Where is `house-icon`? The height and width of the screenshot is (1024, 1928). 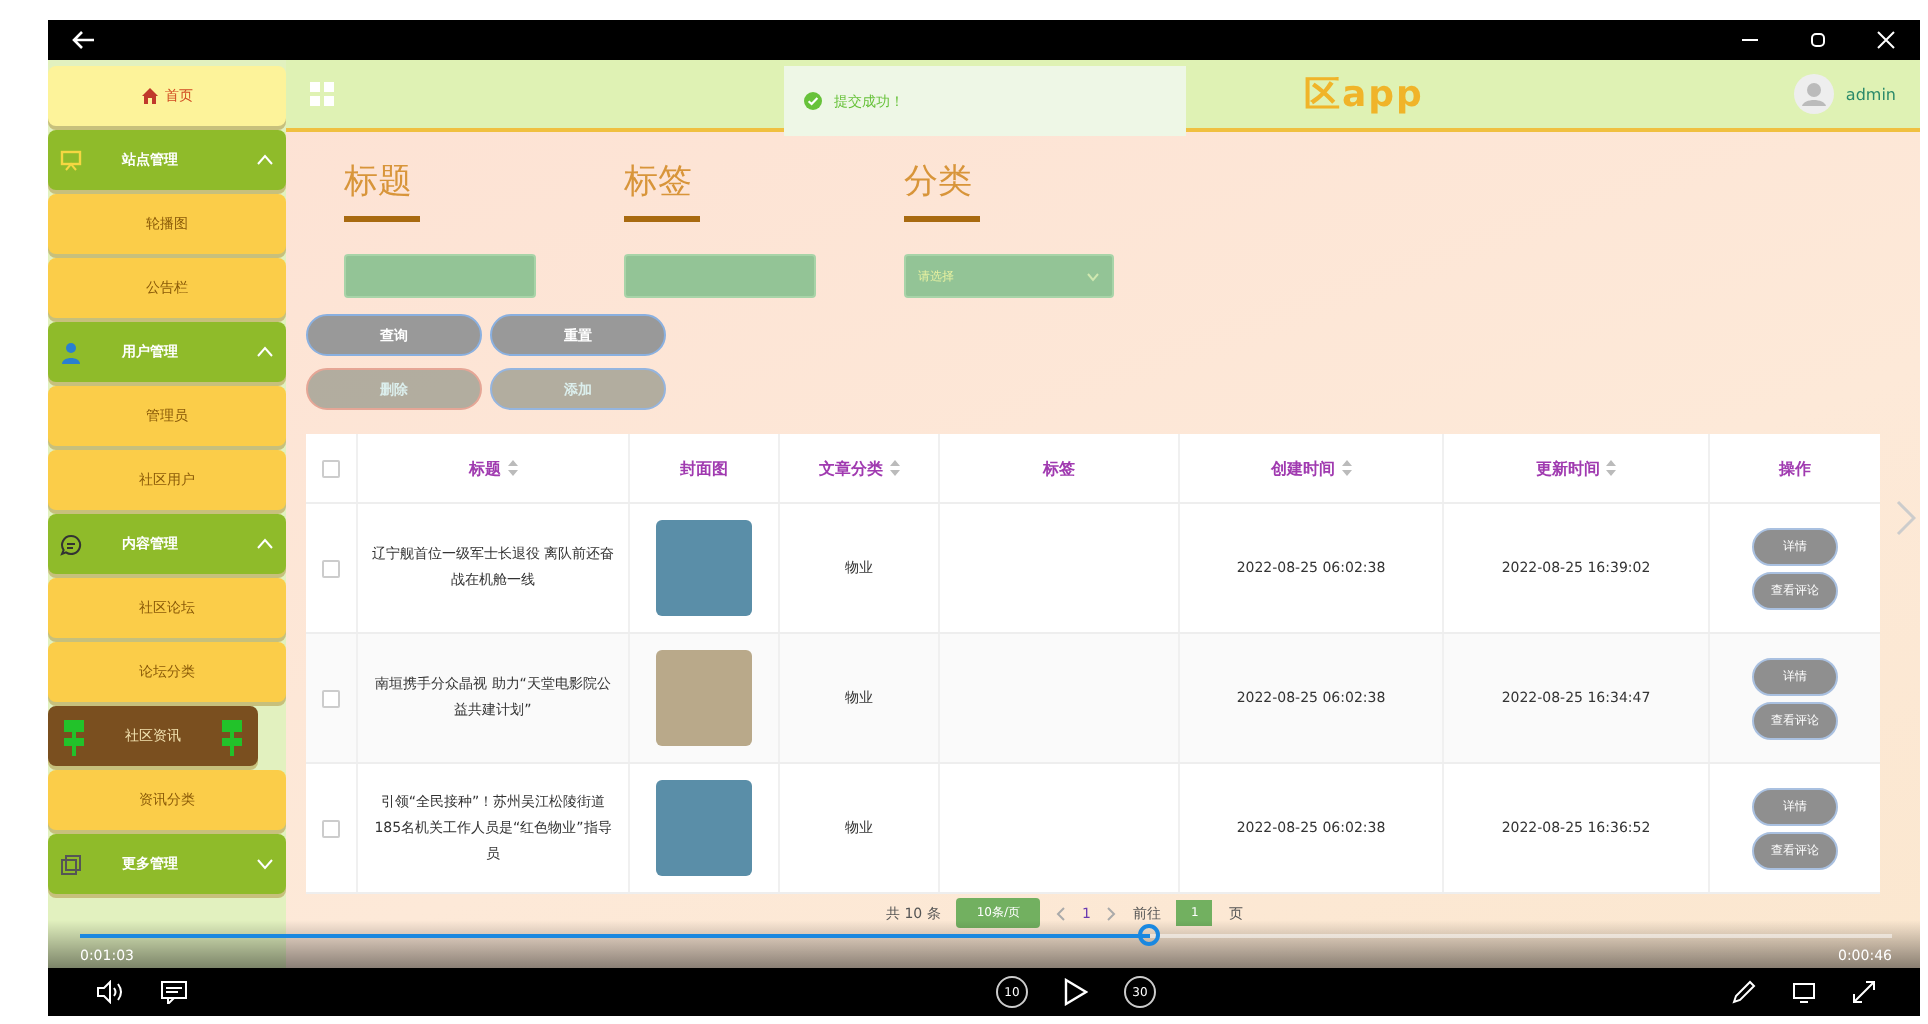
house-icon is located at coordinates (149, 96).